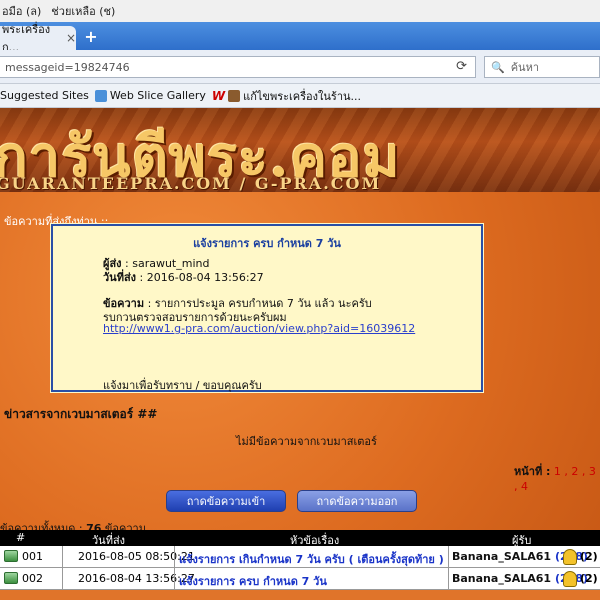 This screenshot has height=600, width=600. What do you see at coordinates (157, 95) in the screenshot?
I see `bookmark-label: Web Slice Gallery` at bounding box center [157, 95].